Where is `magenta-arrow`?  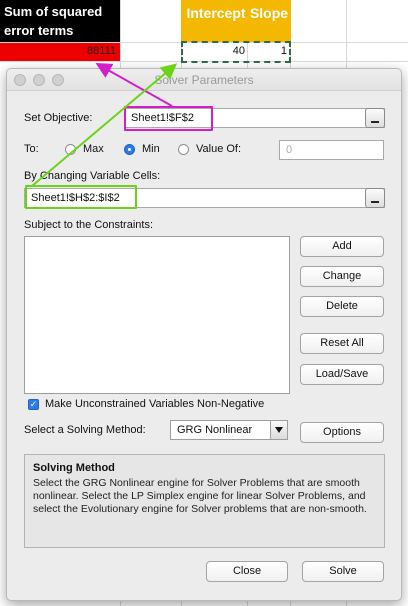
magenta-arrow is located at coordinates (134, 85).